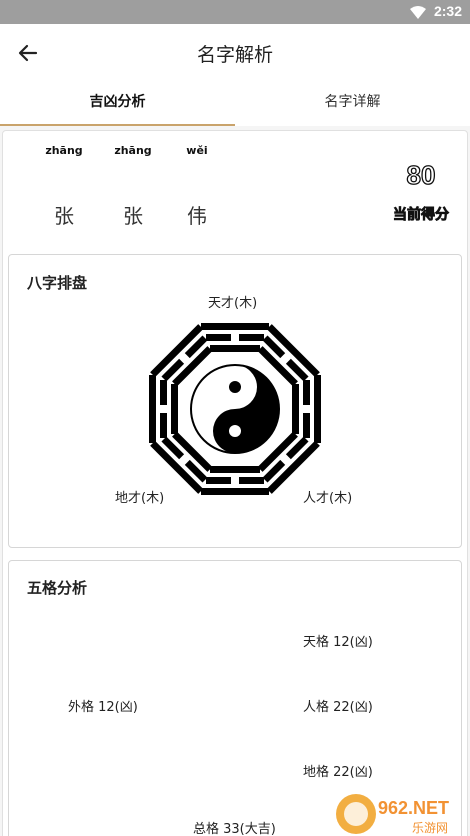 This screenshot has height=836, width=470. I want to click on pinyin-2: zhāng, so click(133, 150).